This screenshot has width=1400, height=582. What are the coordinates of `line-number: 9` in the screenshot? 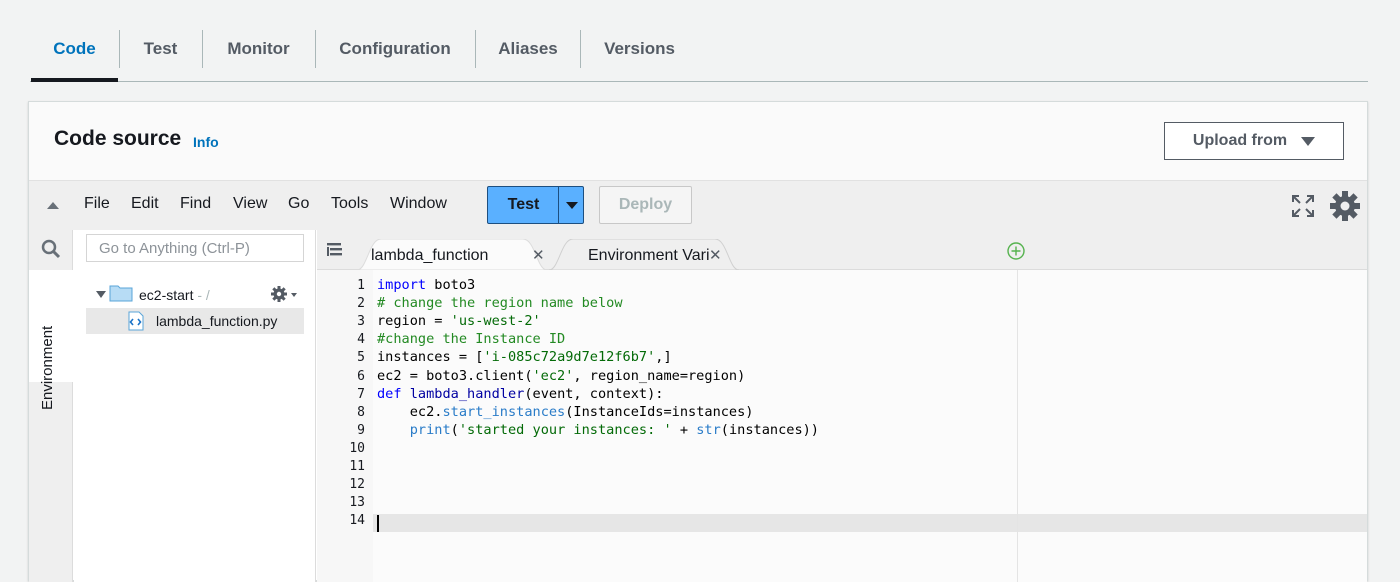 It's located at (361, 430).